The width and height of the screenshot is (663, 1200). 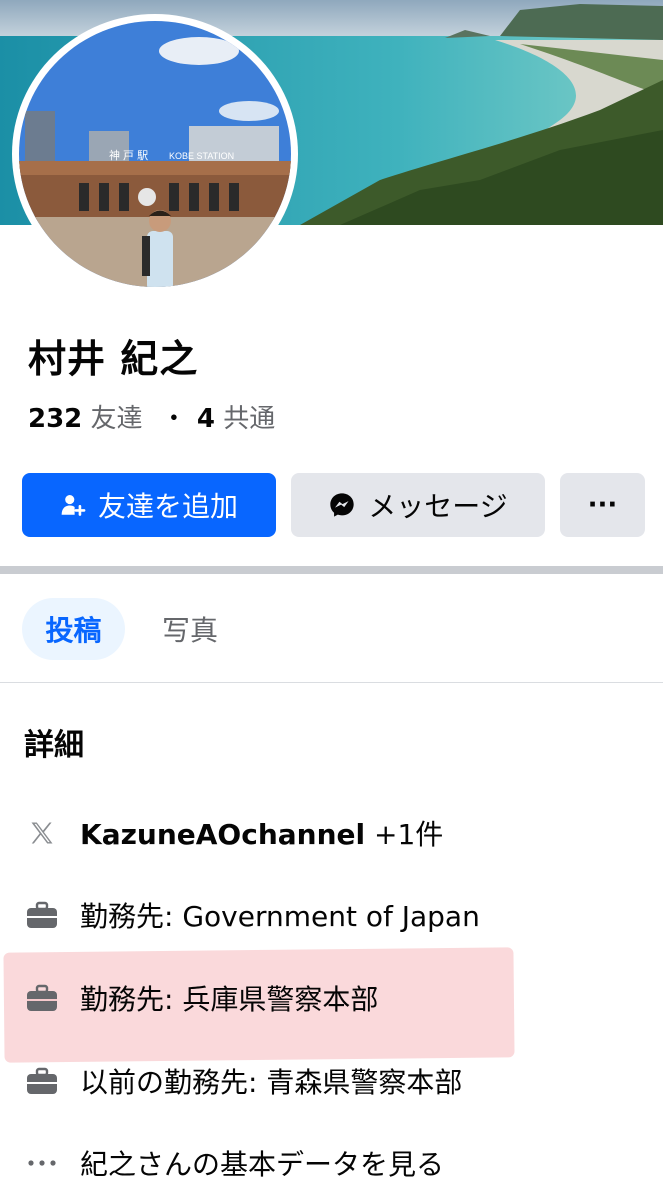 I want to click on ellipsis-icon: ···, so click(x=602, y=505).